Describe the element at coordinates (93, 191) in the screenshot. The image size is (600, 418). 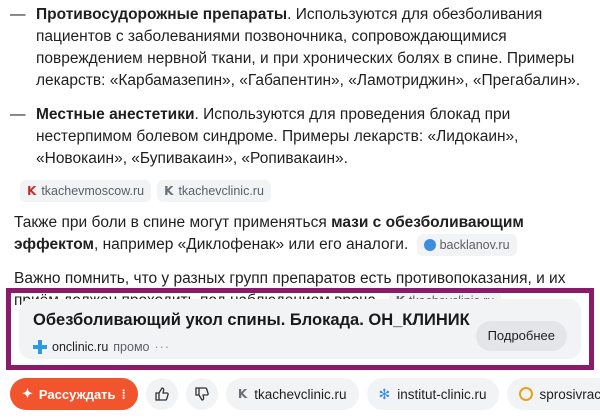
I see `source-chip-label: tkachevmoscow.ru` at that location.